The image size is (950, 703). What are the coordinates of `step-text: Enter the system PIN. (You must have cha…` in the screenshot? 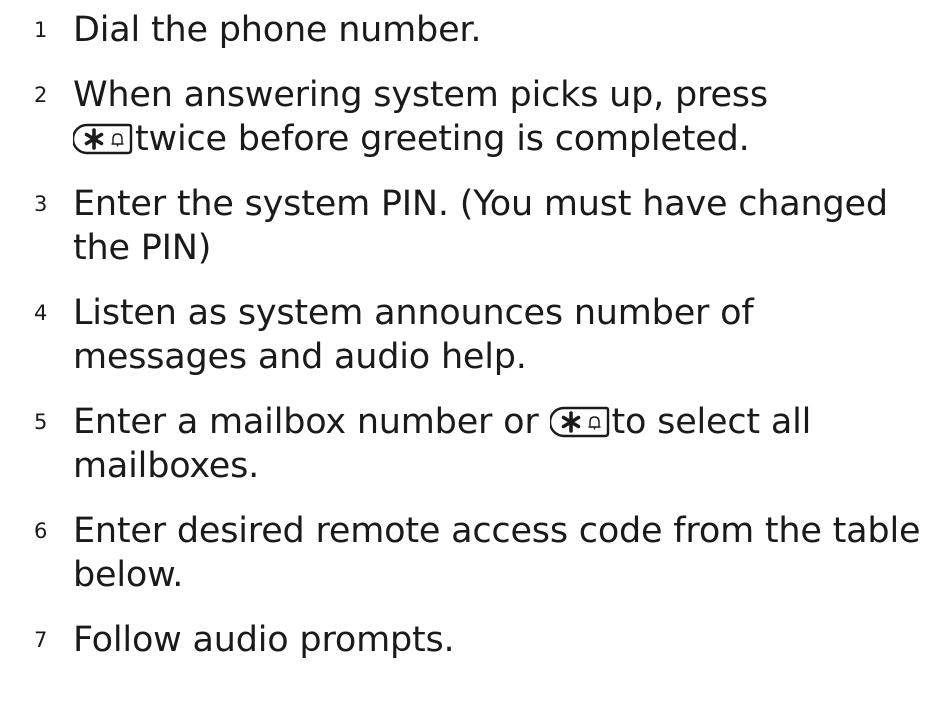 It's located at (508, 226).